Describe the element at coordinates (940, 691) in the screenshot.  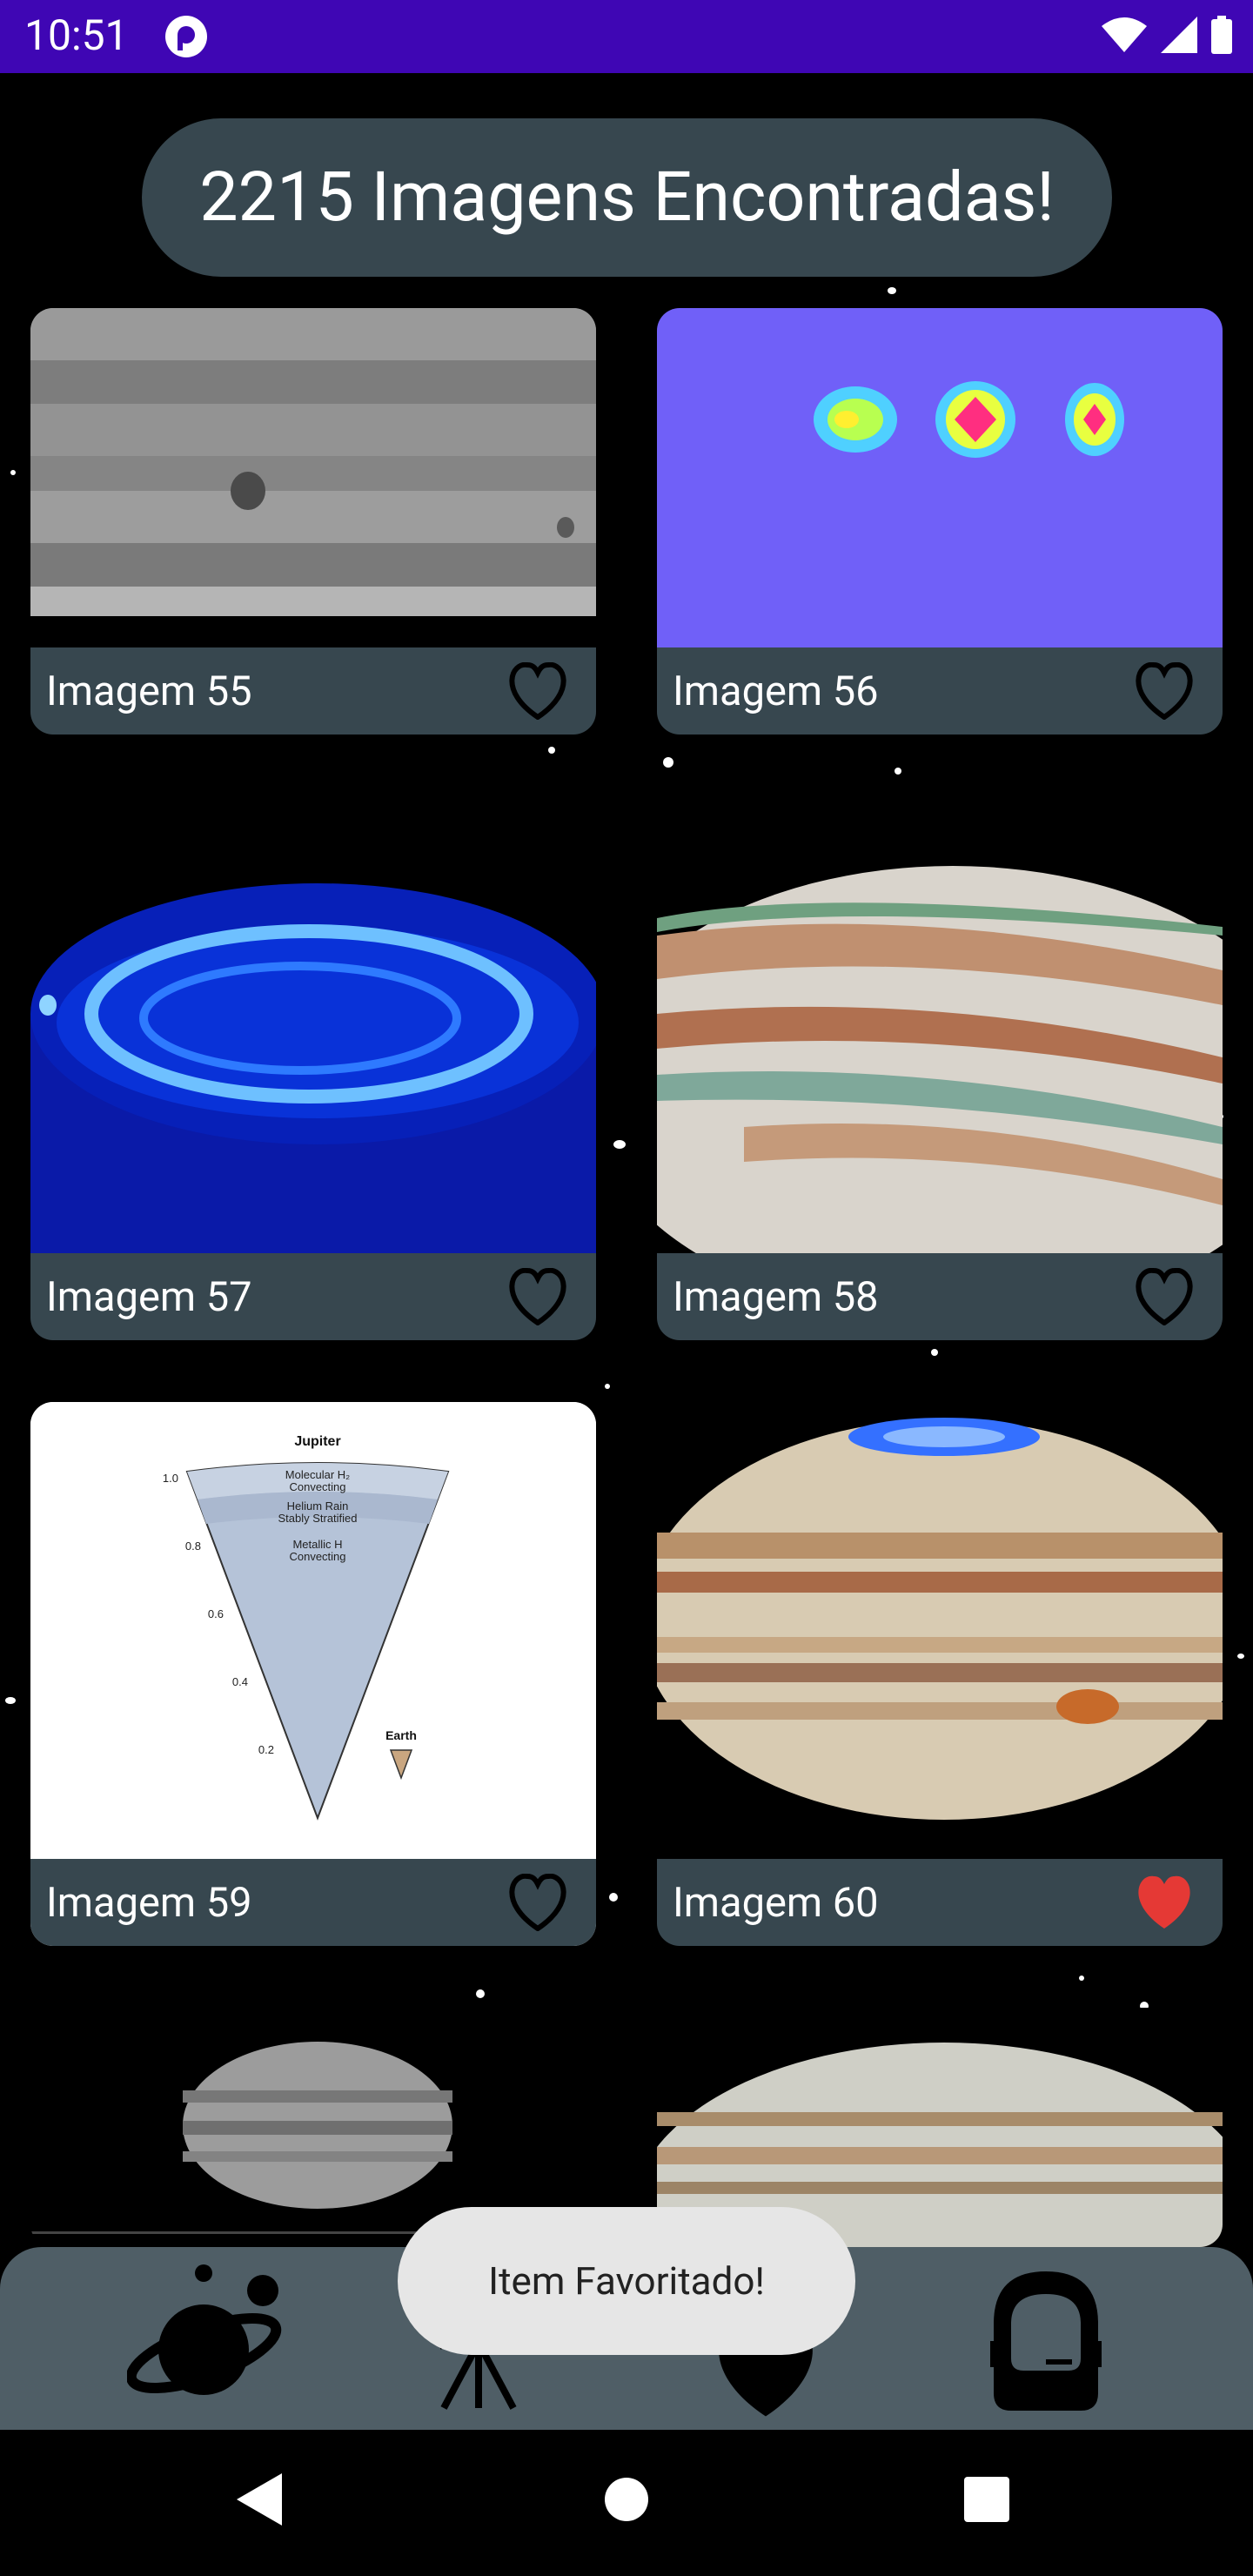
I see `card-caption: Imagem 56` at that location.